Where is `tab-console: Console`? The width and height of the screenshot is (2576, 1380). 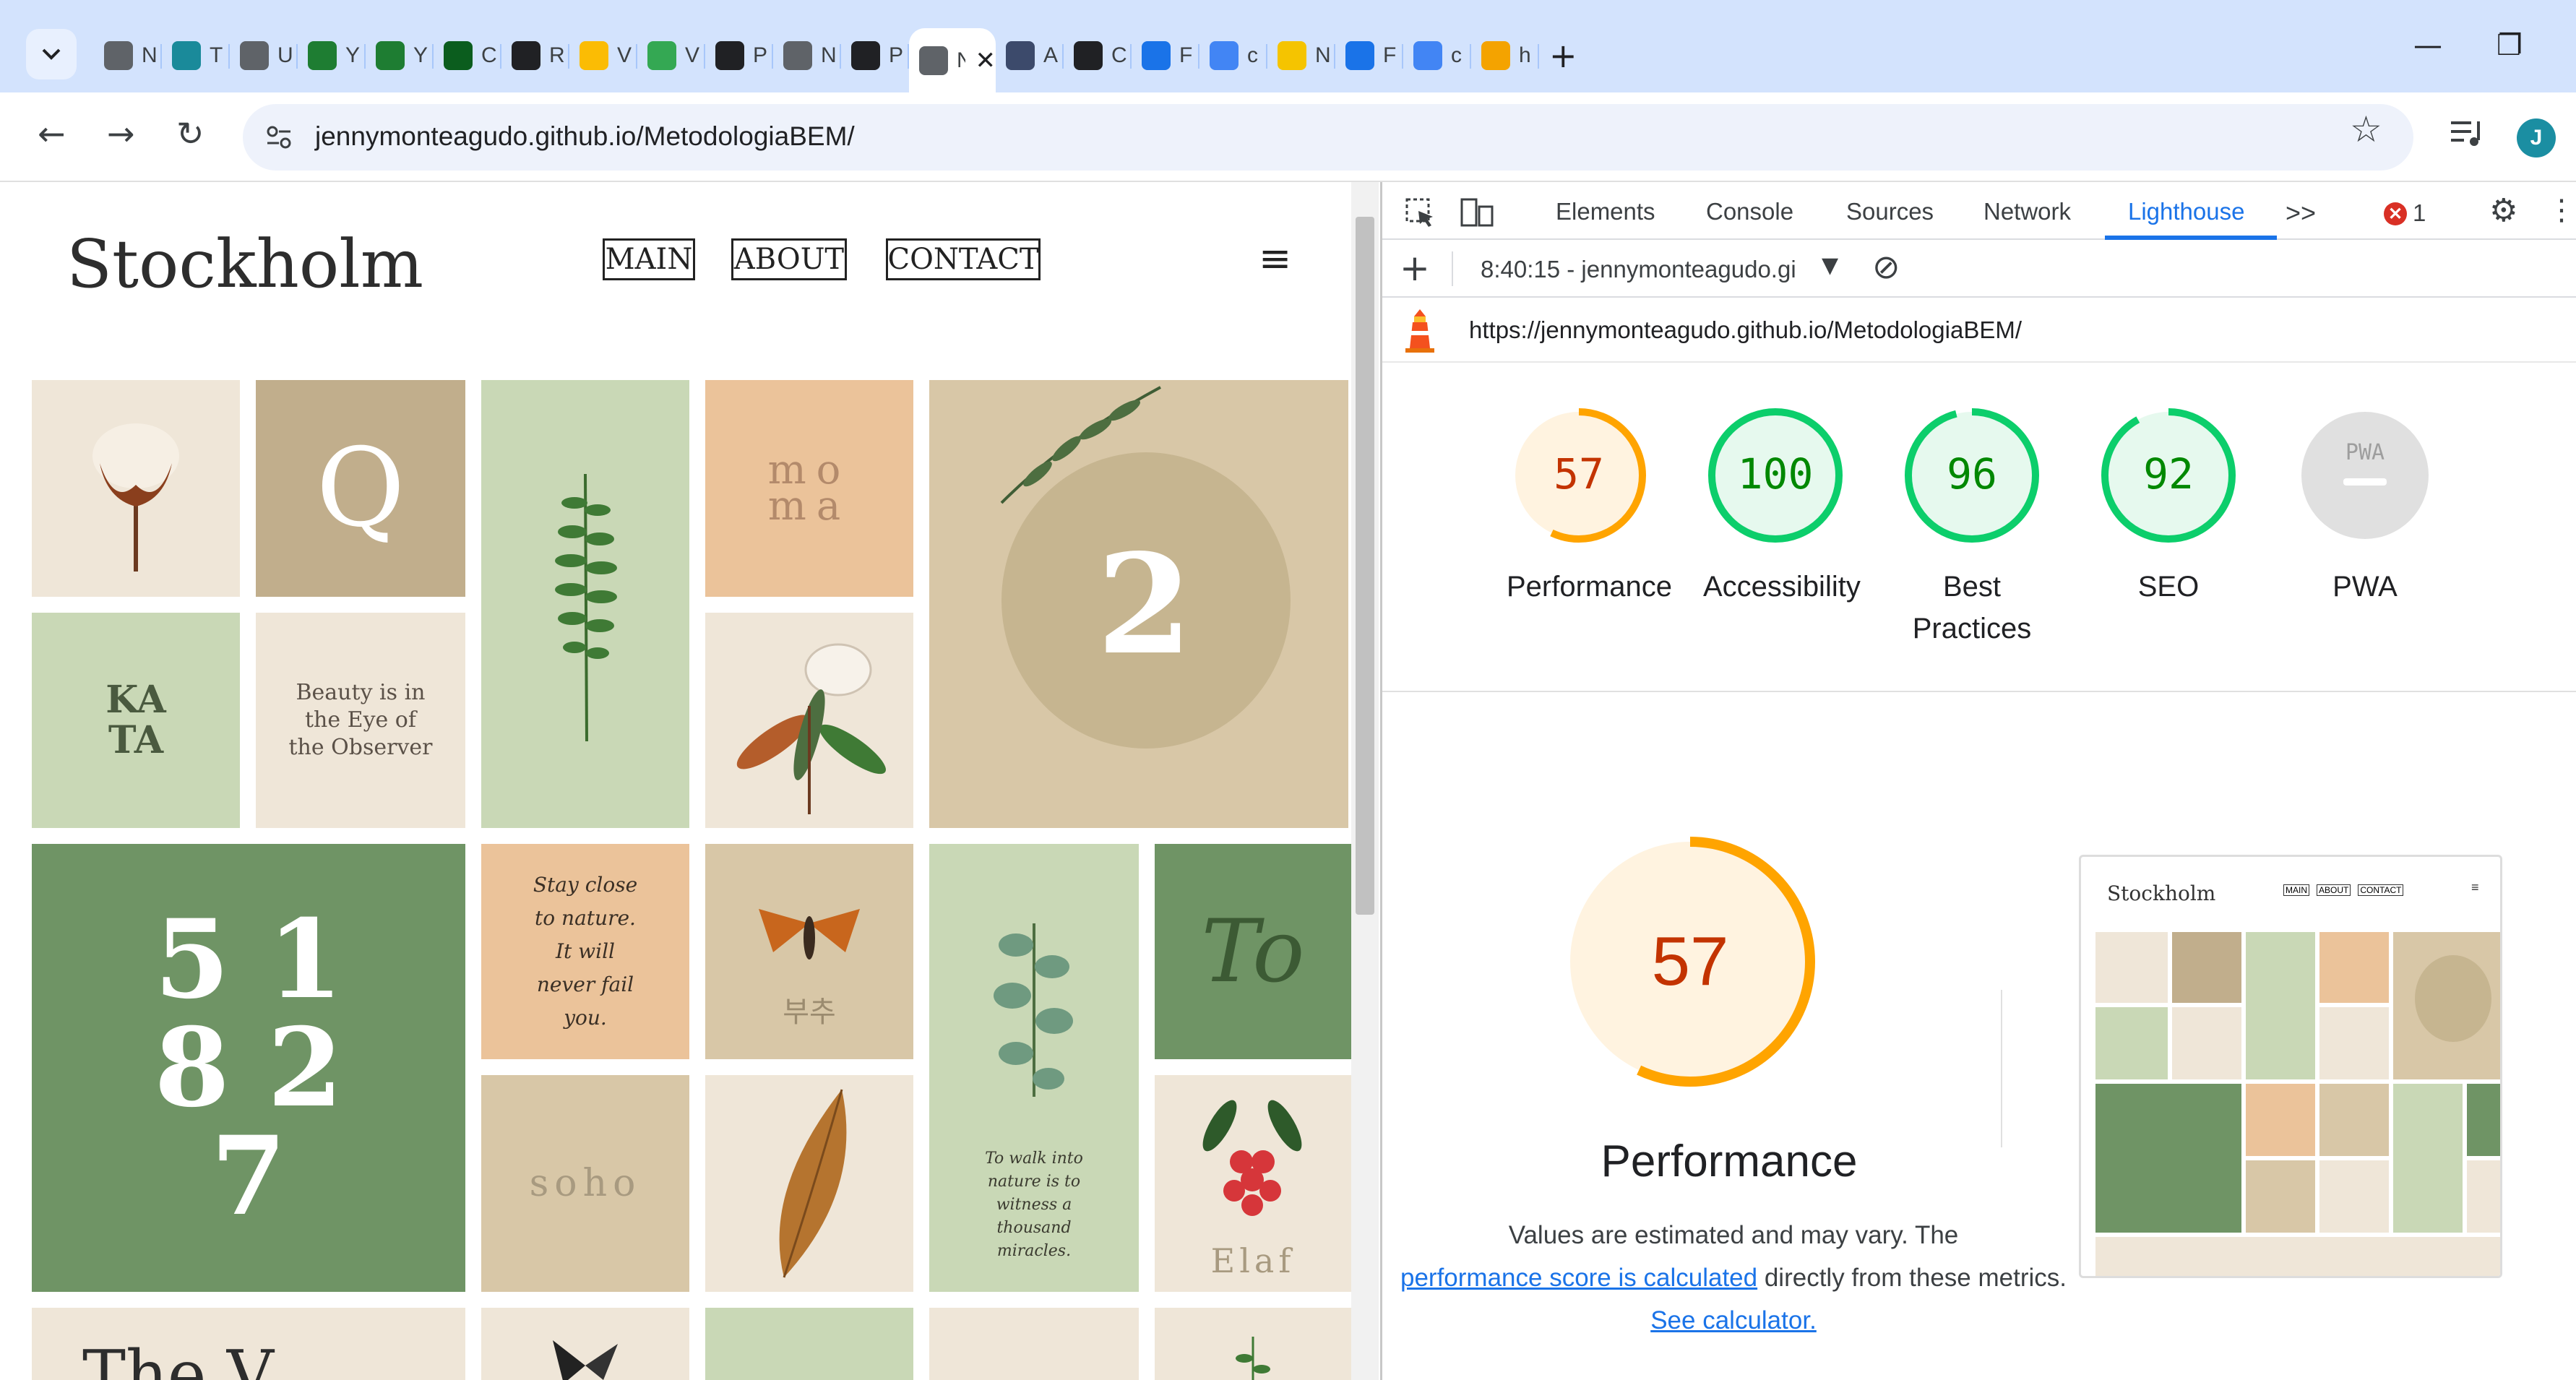 tab-console: Console is located at coordinates (1749, 211).